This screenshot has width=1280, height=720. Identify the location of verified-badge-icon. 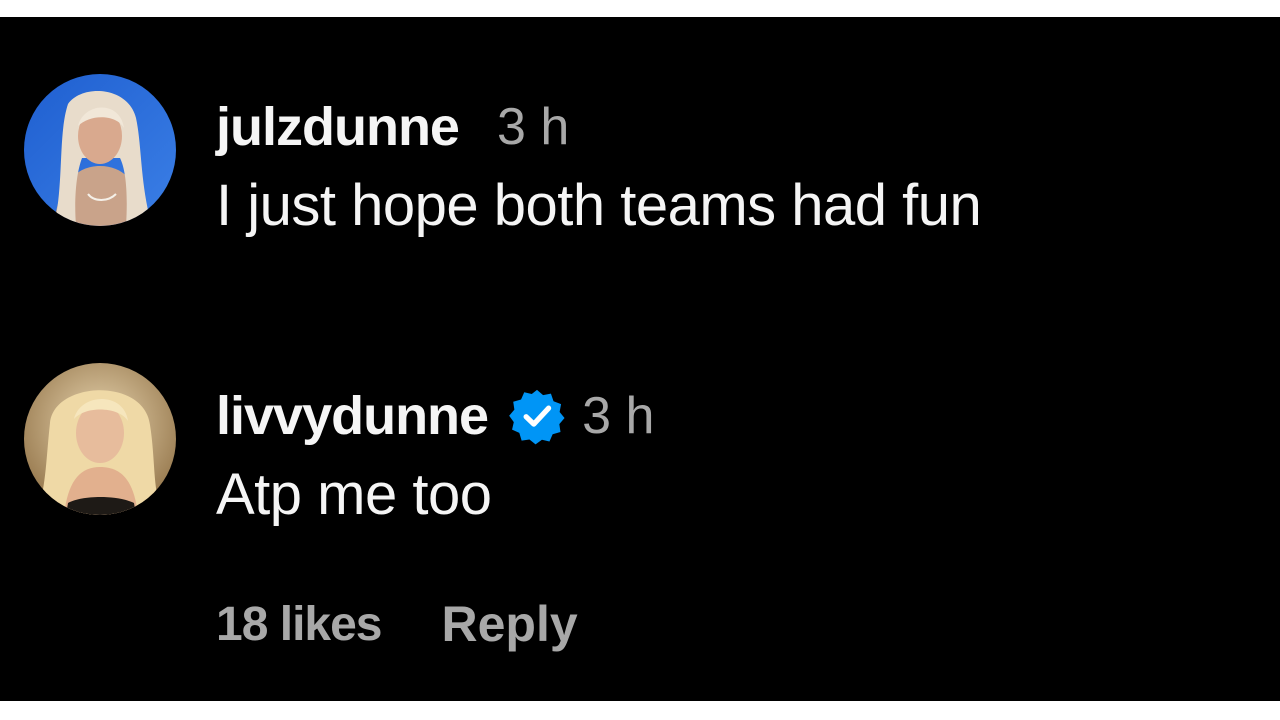
(537, 416).